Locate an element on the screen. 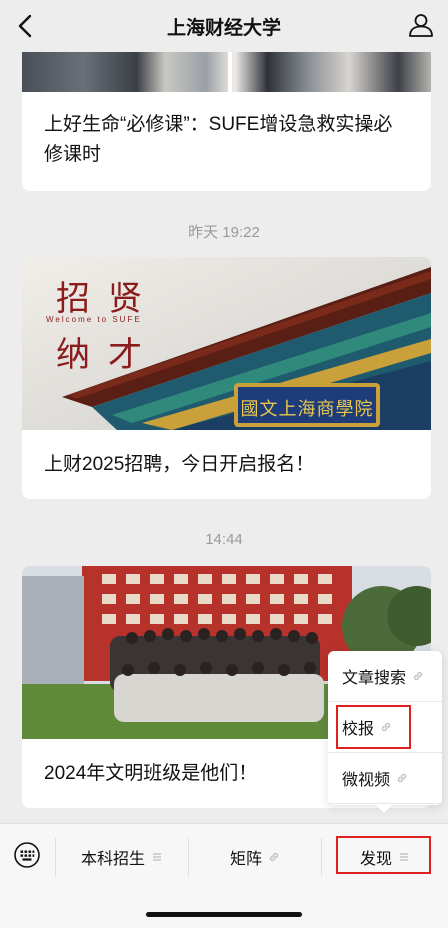 The image size is (448, 928). profile-icon is located at coordinates (421, 25).